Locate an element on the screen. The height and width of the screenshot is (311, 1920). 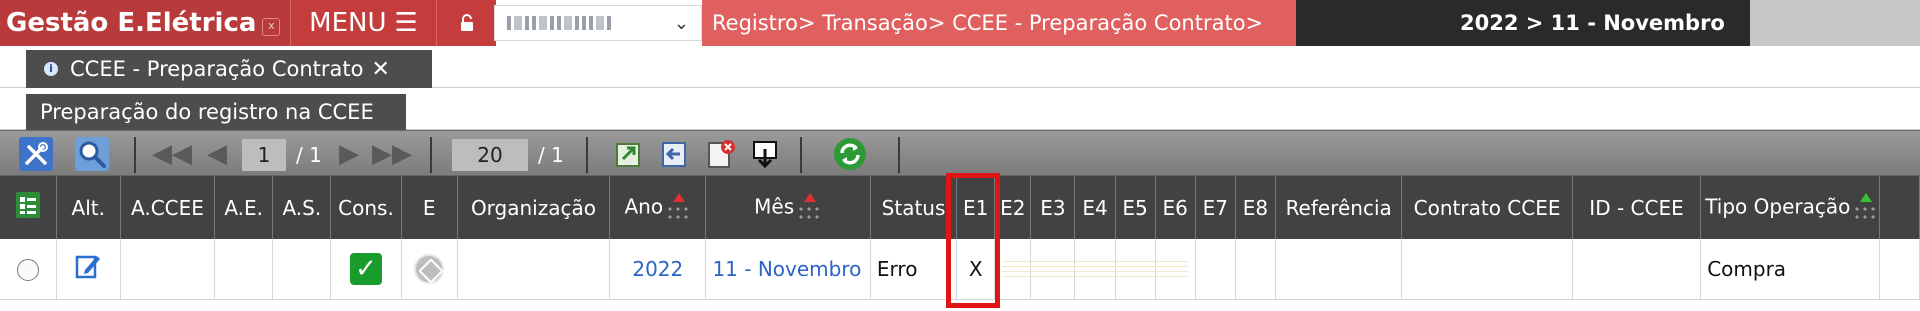
menu-label: MENU is located at coordinates (348, 23).